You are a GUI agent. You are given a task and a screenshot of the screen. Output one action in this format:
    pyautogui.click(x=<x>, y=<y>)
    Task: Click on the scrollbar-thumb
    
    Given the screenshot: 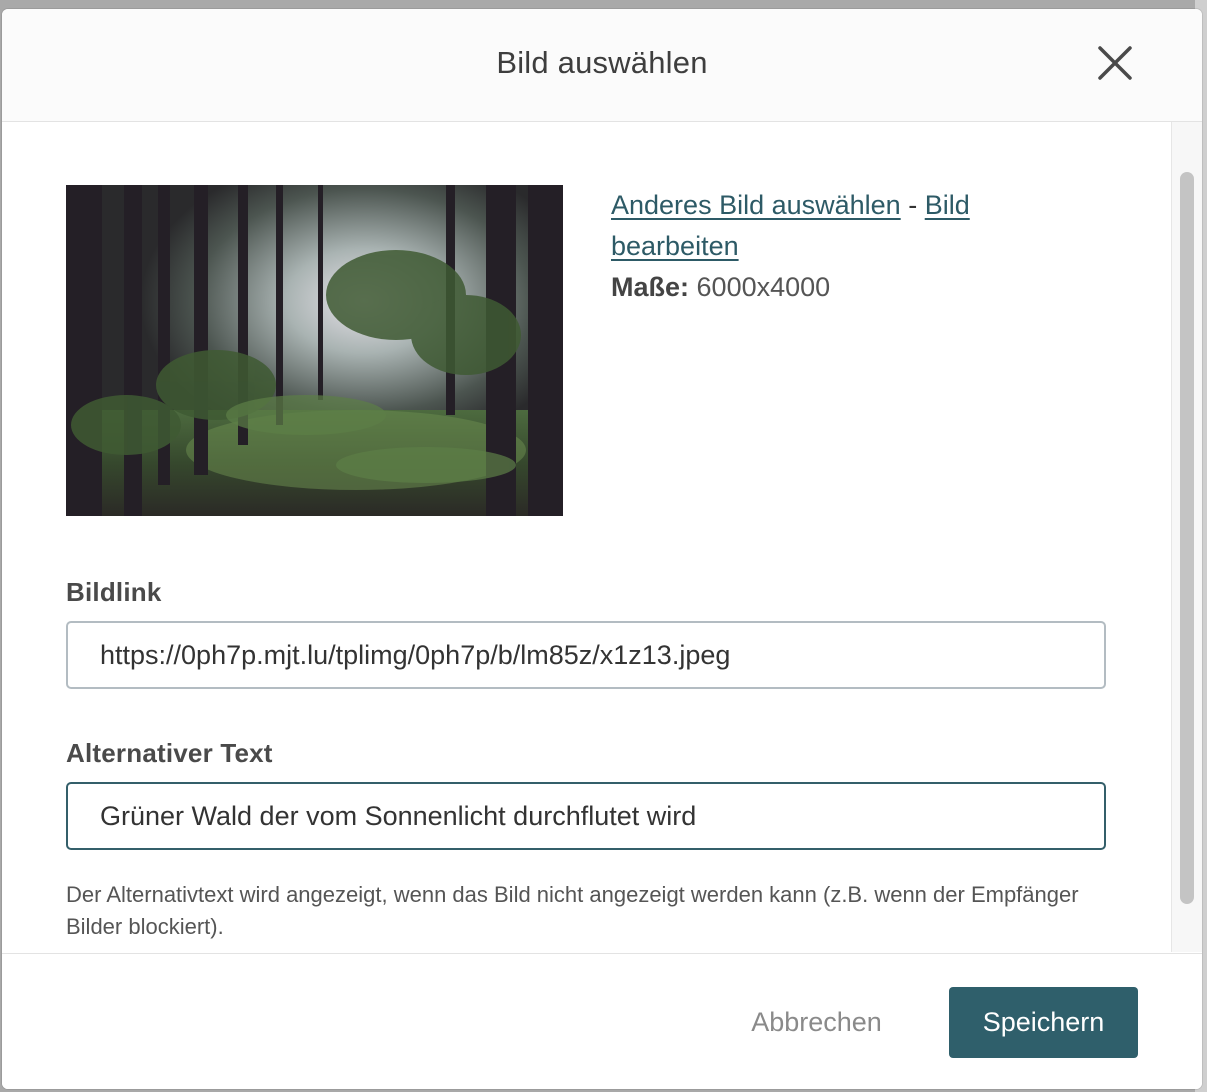 What is the action you would take?
    pyautogui.click(x=1187, y=538)
    